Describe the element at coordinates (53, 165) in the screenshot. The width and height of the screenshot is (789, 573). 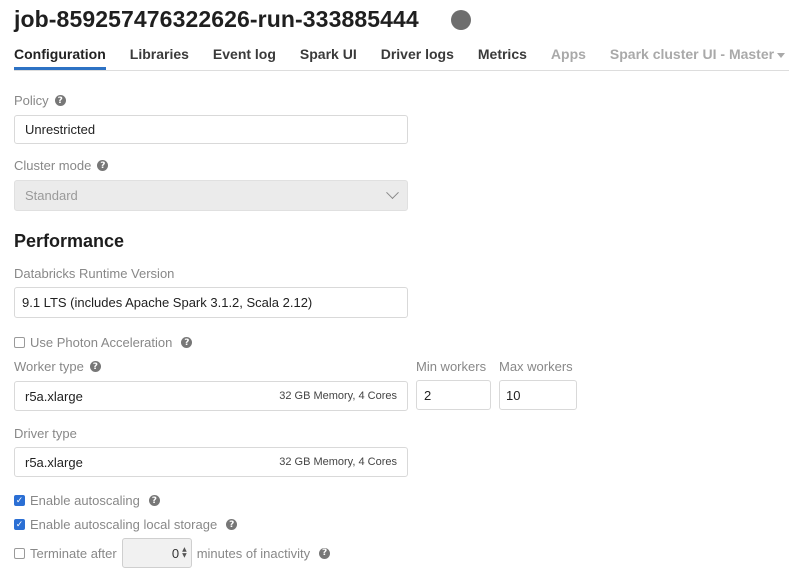
I see `cluster-mode-label-text: Cluster mode` at that location.